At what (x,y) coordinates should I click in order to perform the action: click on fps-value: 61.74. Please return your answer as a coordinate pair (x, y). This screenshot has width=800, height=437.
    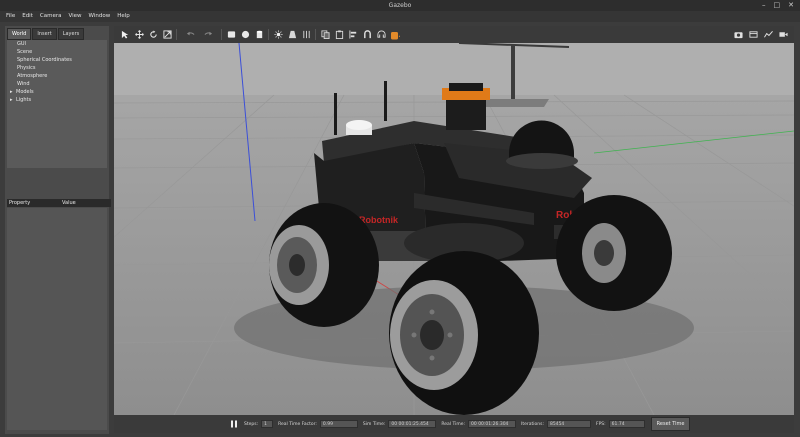
    Looking at the image, I should click on (626, 424).